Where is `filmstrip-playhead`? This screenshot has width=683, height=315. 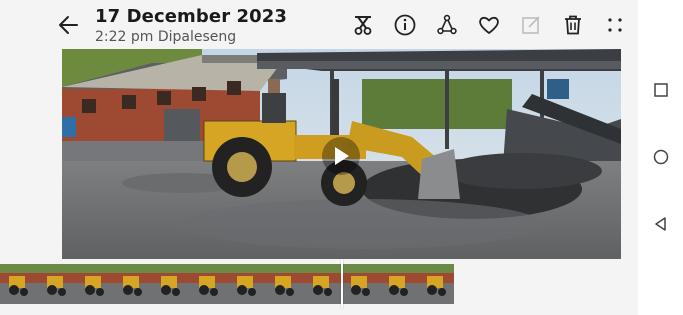 filmstrip-playhead is located at coordinates (341, 283).